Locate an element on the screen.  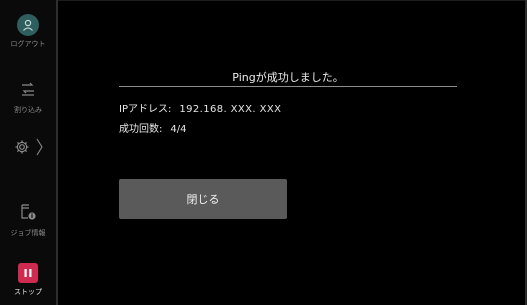
success-count-value: 4/4 is located at coordinates (178, 129).